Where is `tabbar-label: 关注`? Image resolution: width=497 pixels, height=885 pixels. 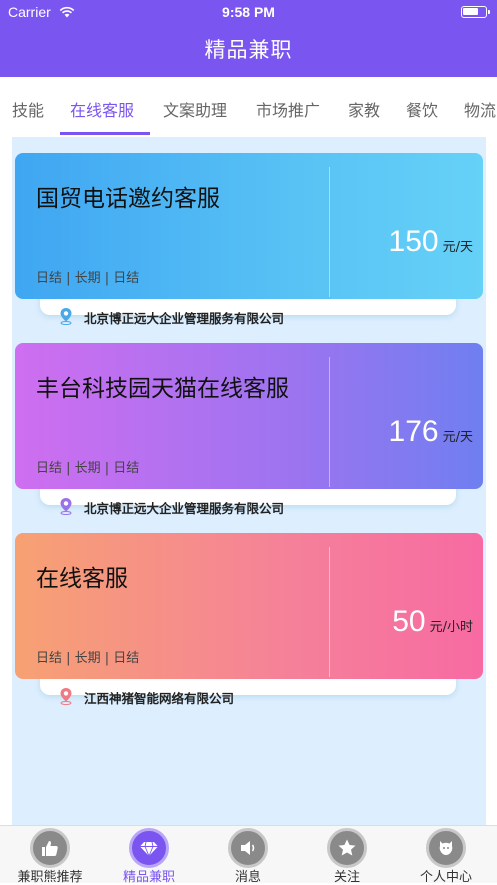 tabbar-label: 关注 is located at coordinates (346, 877).